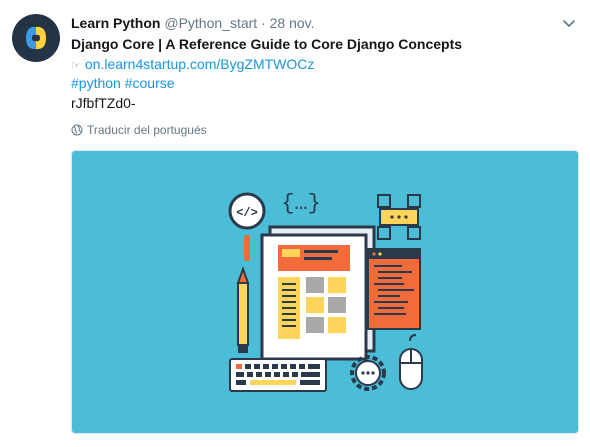  What do you see at coordinates (103, 103) in the screenshot?
I see `tweet-code: rJfbfTZd0-` at bounding box center [103, 103].